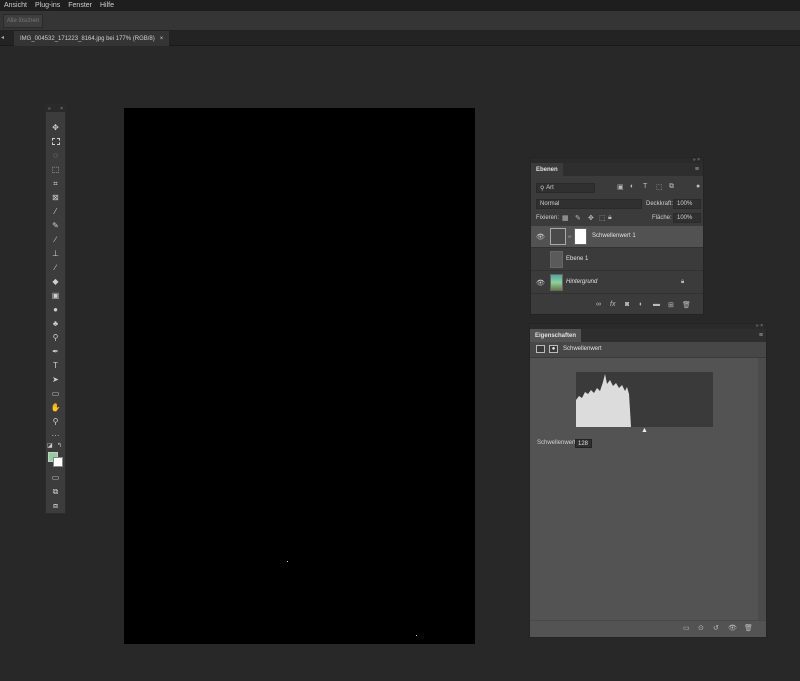 This screenshot has width=800, height=681. Describe the element at coordinates (610, 218) in the screenshot. I see `lock-all-icon: 🔒︎` at that location.